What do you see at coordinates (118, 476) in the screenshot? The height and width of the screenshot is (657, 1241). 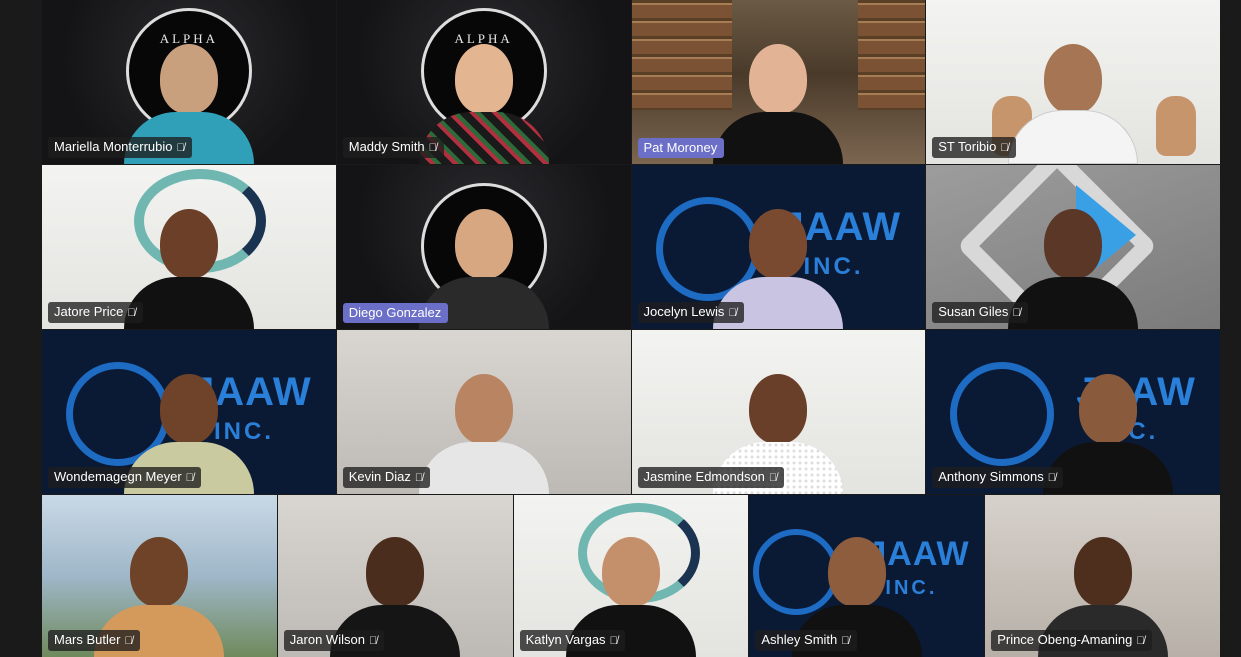 I see `participant-name: Wondemagegn Meyer` at bounding box center [118, 476].